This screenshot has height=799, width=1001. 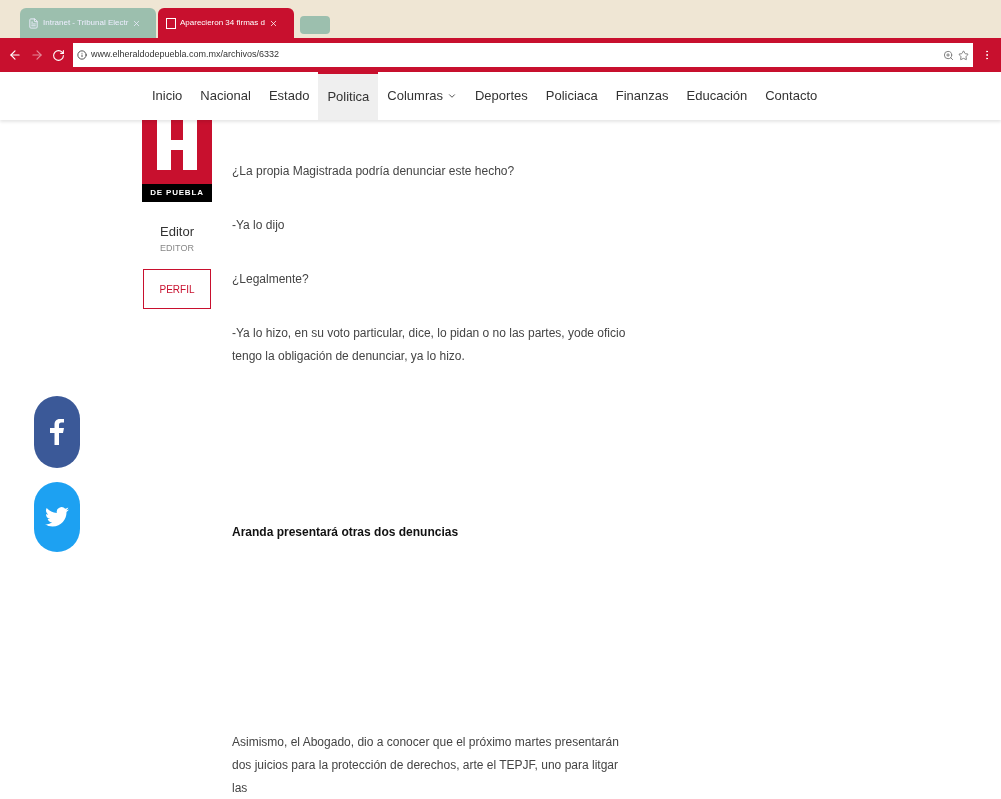 I want to click on nav-link: Educación, so click(x=717, y=96).